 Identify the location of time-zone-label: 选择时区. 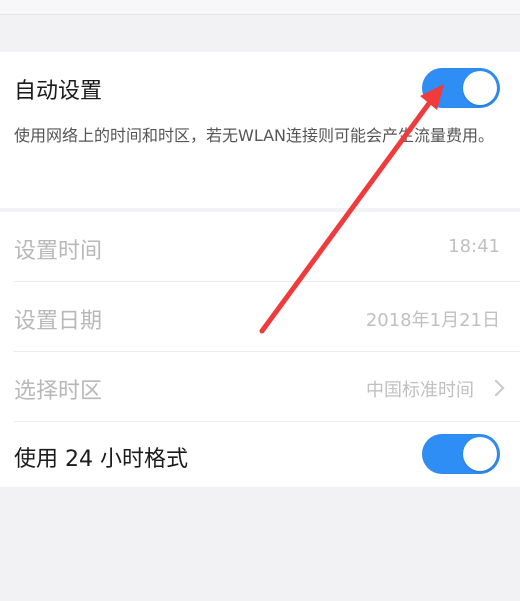
(58, 391).